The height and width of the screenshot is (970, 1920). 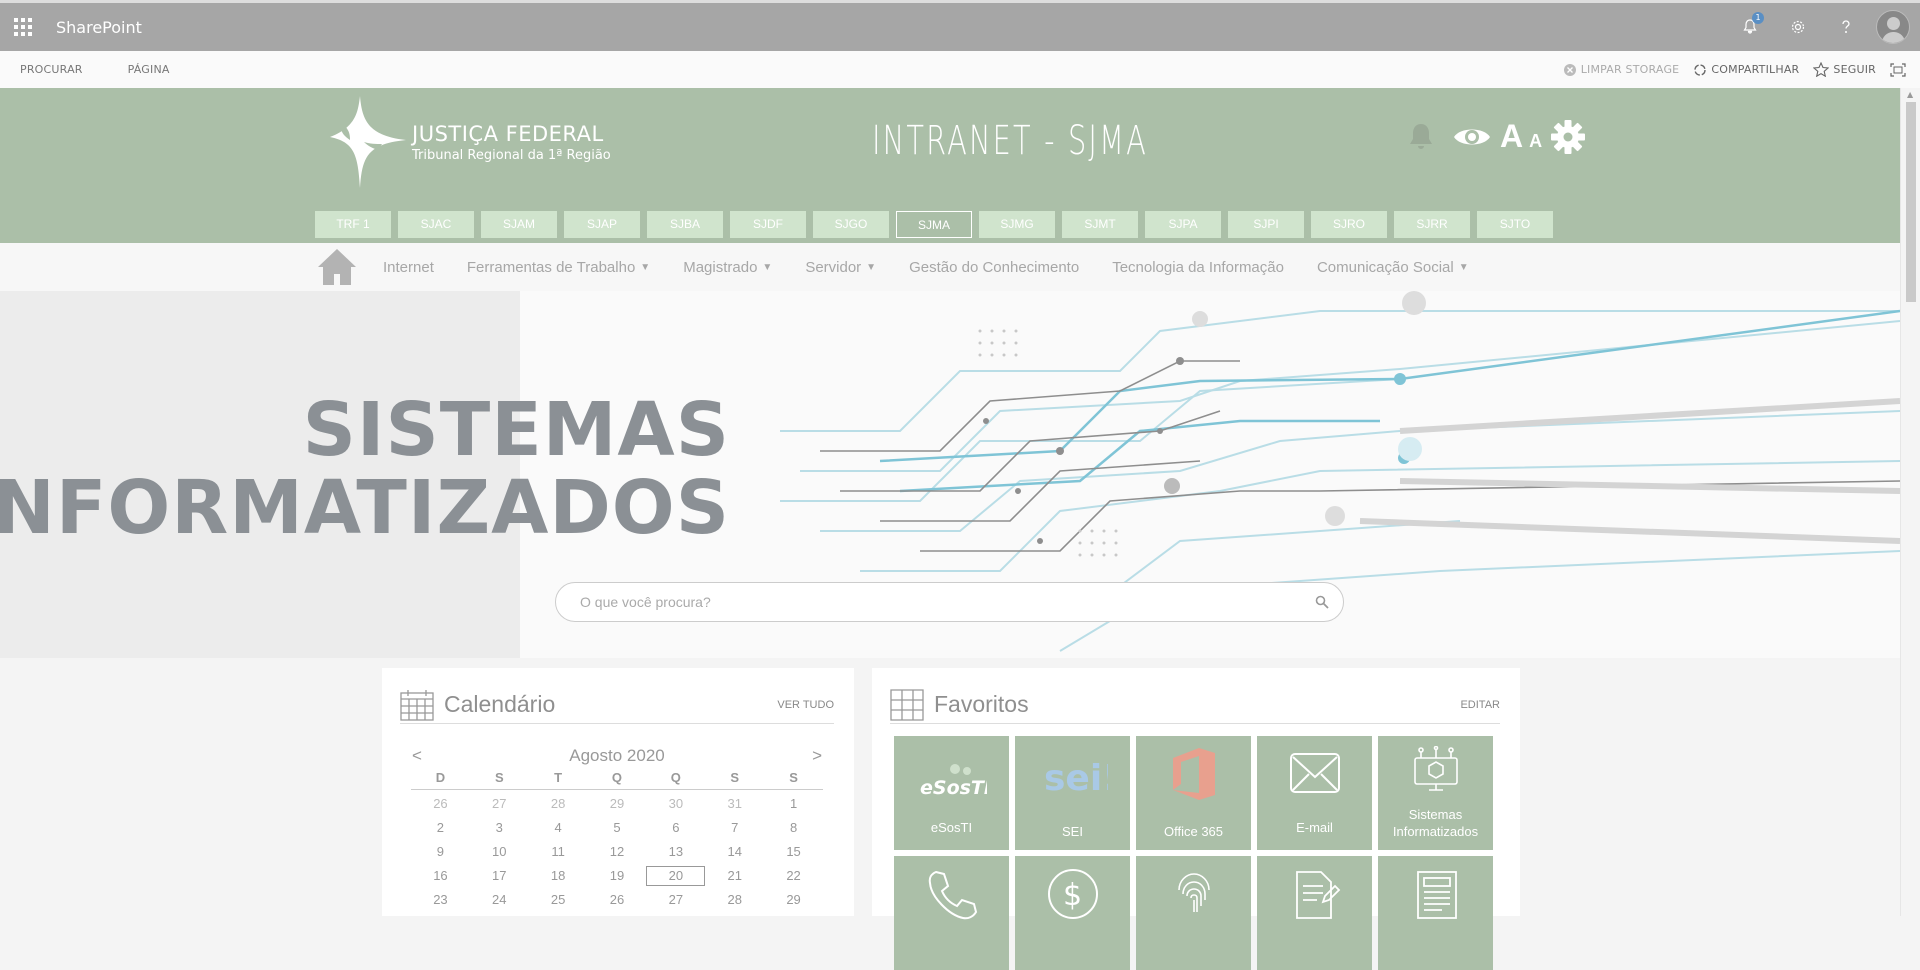 I want to click on calendar-day: 13, so click(x=675, y=852).